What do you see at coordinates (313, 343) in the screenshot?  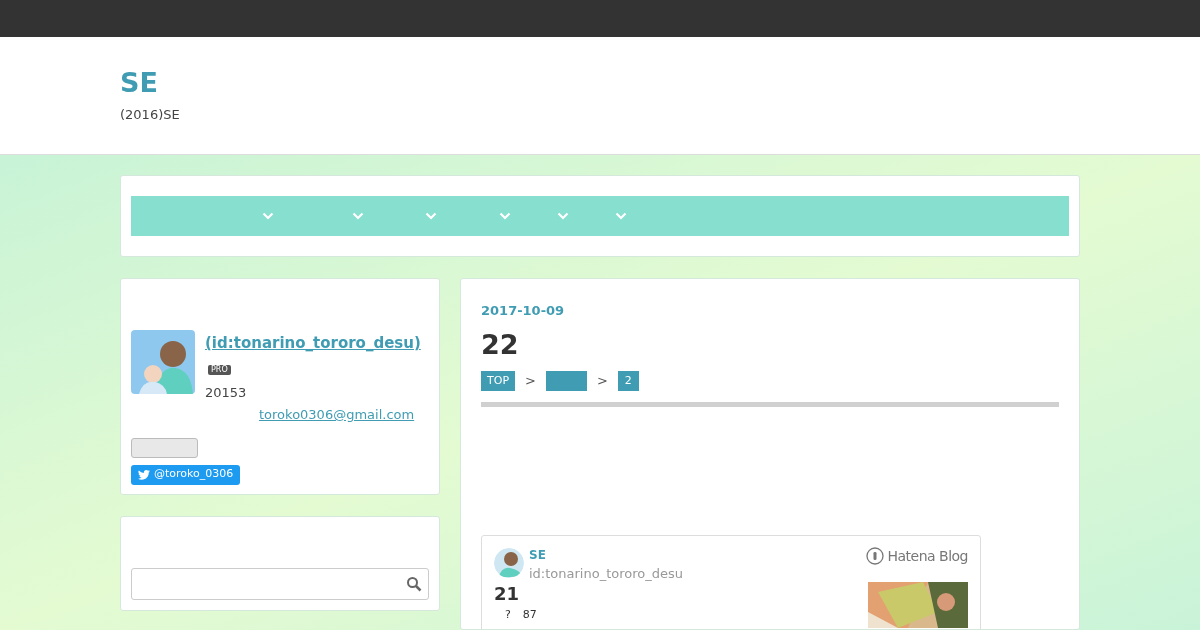 I see `profile-name-link: (id:tonarino_tororo_desu)` at bounding box center [313, 343].